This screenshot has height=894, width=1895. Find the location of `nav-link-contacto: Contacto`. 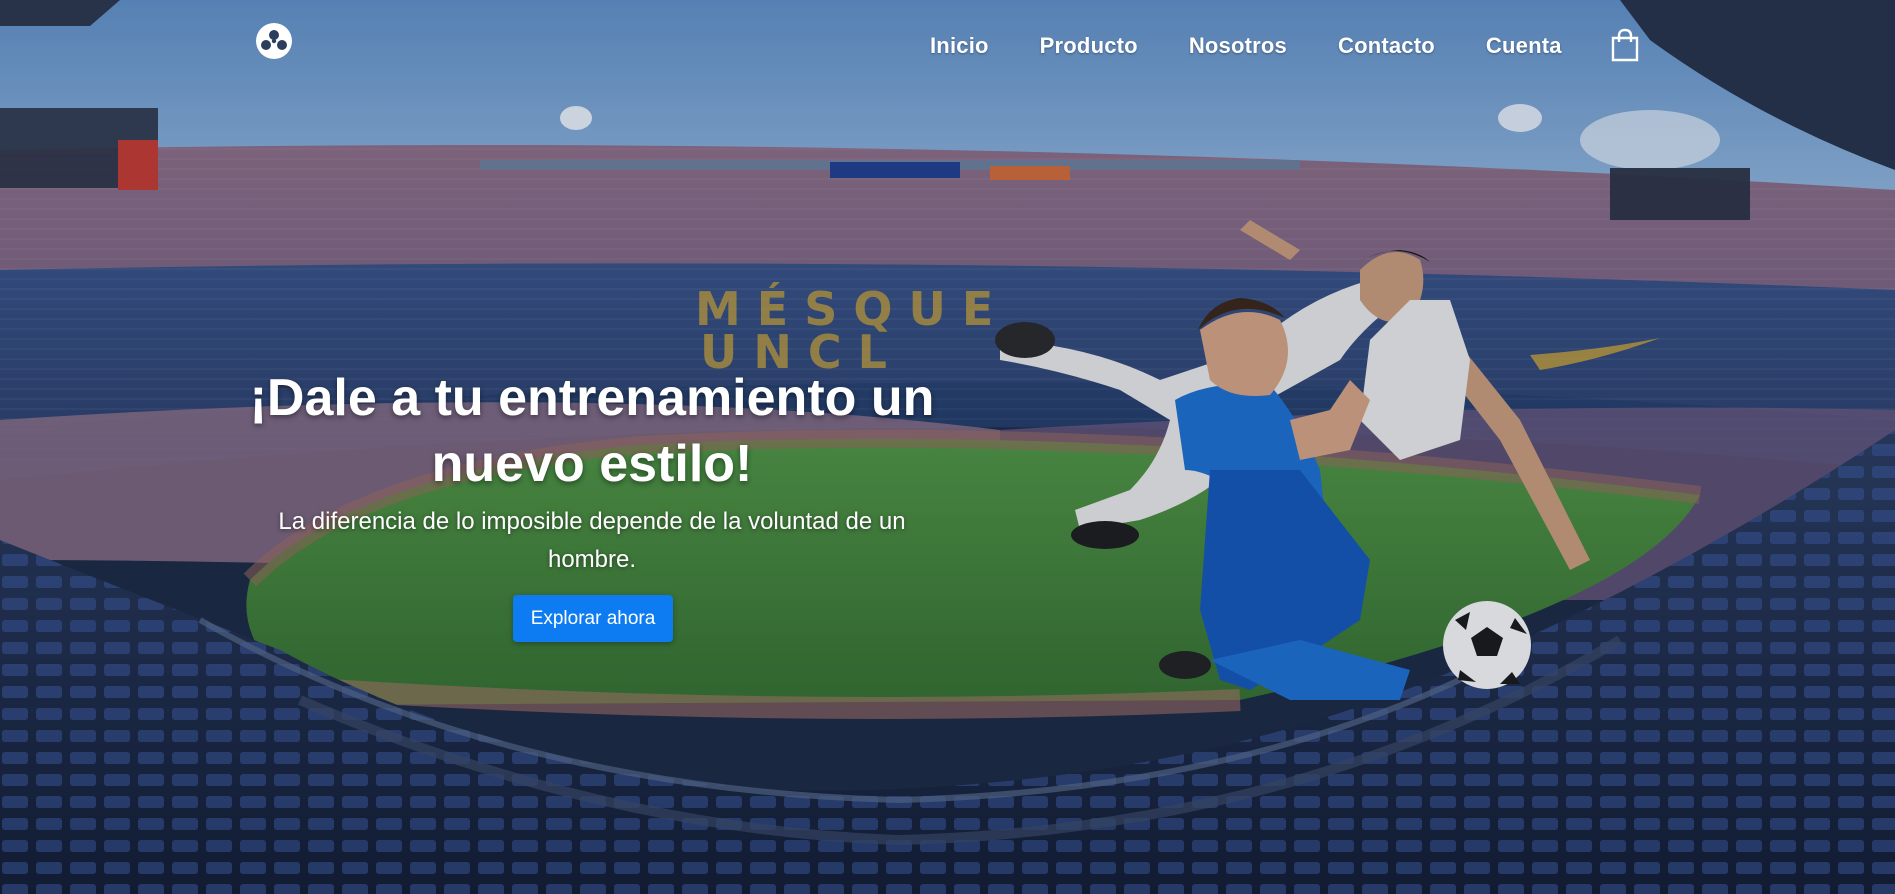

nav-link-contacto: Contacto is located at coordinates (1386, 46).